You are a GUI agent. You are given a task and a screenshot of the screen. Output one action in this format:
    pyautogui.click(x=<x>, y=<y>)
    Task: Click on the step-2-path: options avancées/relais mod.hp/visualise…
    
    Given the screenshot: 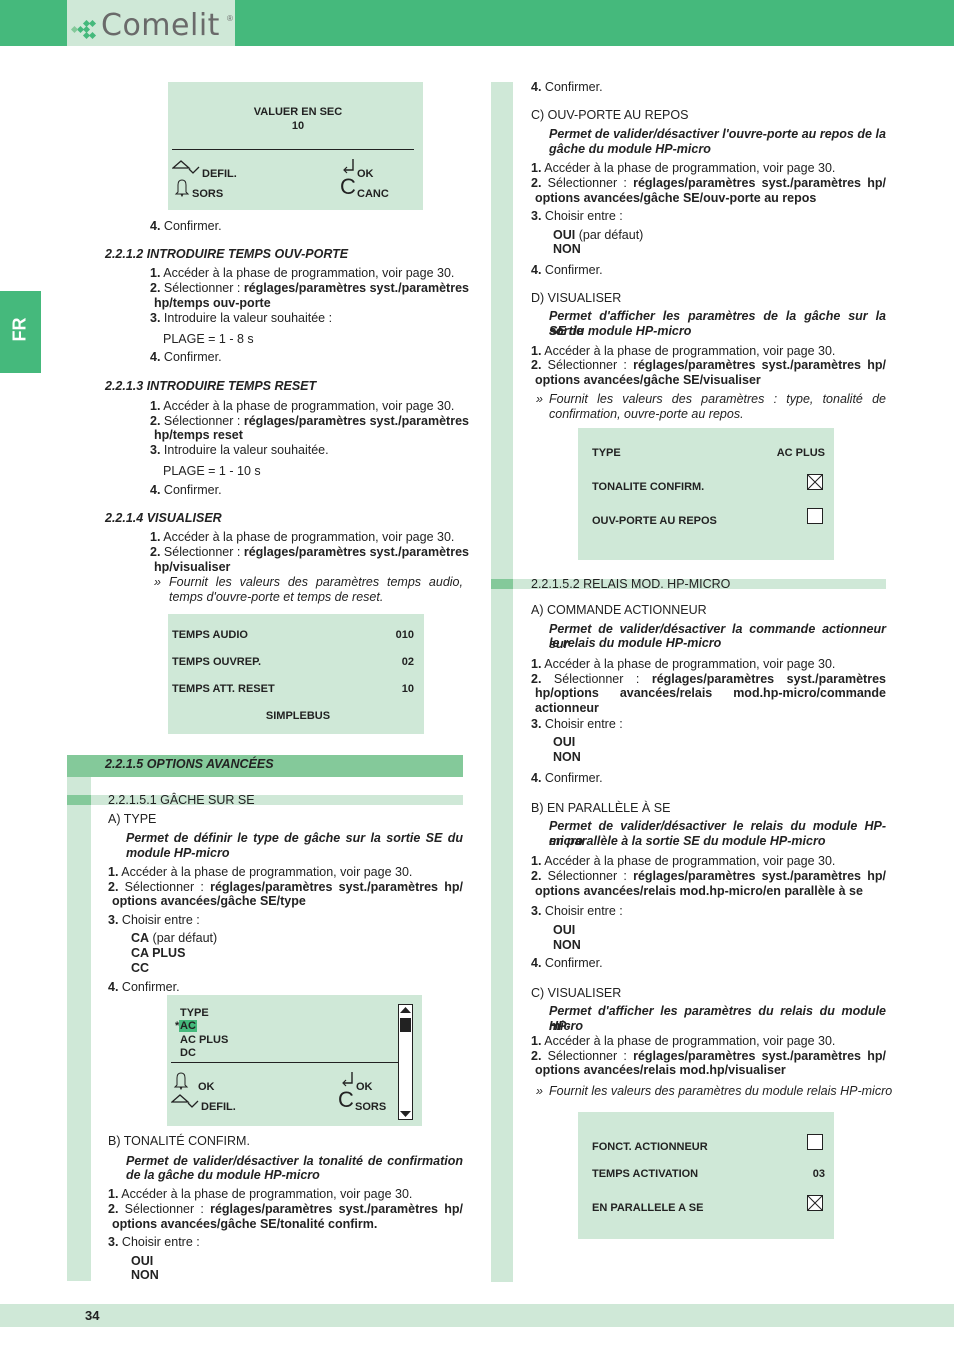 What is the action you would take?
    pyautogui.click(x=660, y=1070)
    